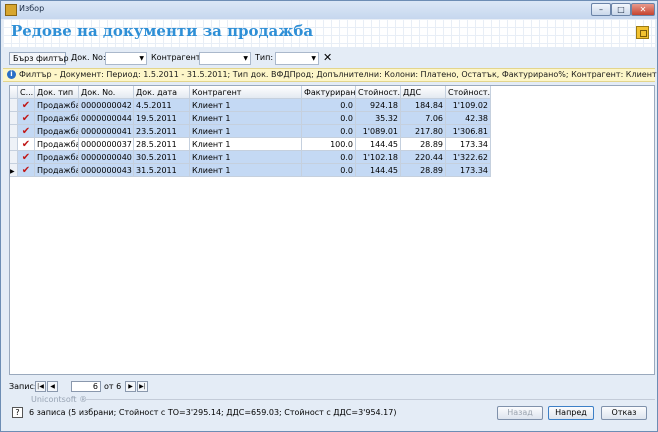  Describe the element at coordinates (624, 413) in the screenshot. I see `cancel-button: Отказ` at that location.